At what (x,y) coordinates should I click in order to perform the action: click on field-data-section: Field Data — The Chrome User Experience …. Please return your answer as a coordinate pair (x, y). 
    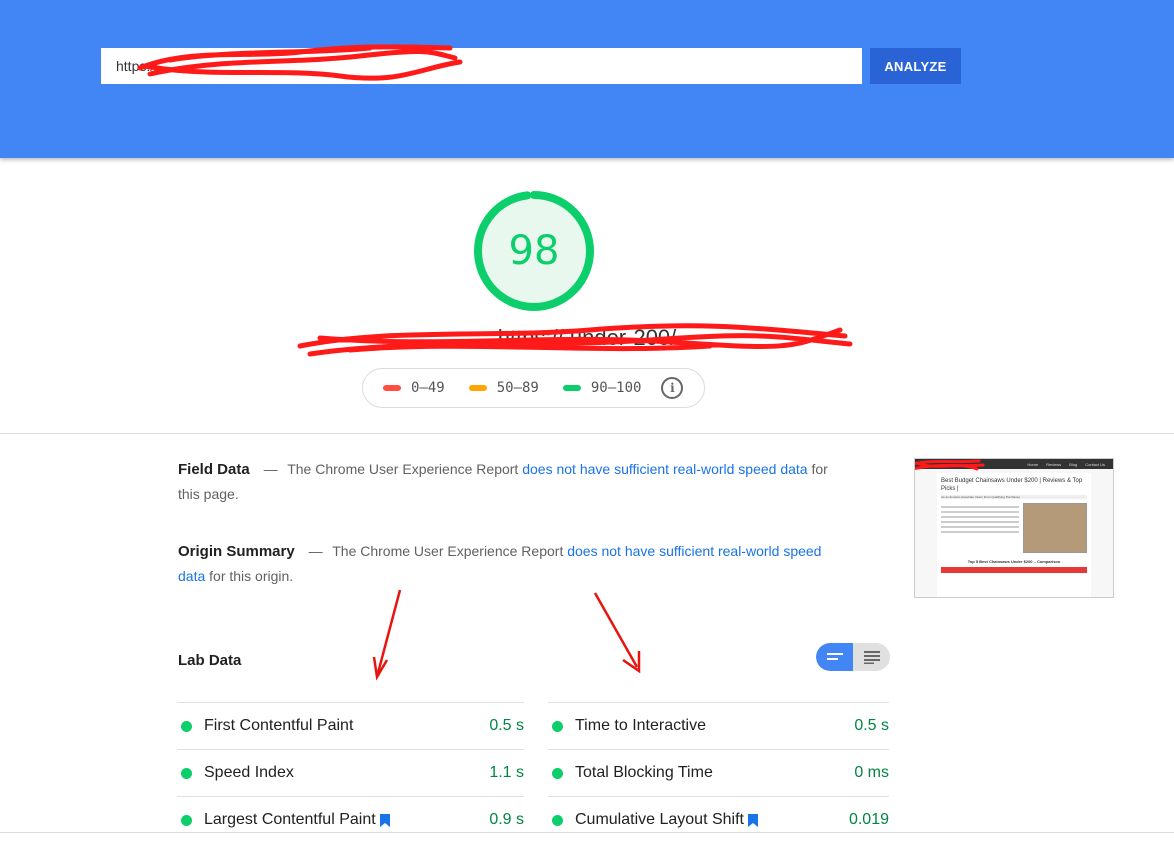
    Looking at the image, I should click on (508, 482).